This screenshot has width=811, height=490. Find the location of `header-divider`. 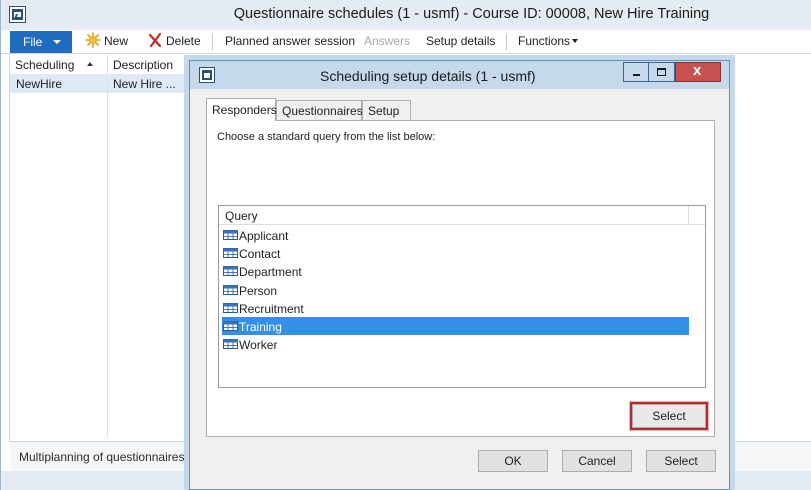

header-divider is located at coordinates (688, 215).